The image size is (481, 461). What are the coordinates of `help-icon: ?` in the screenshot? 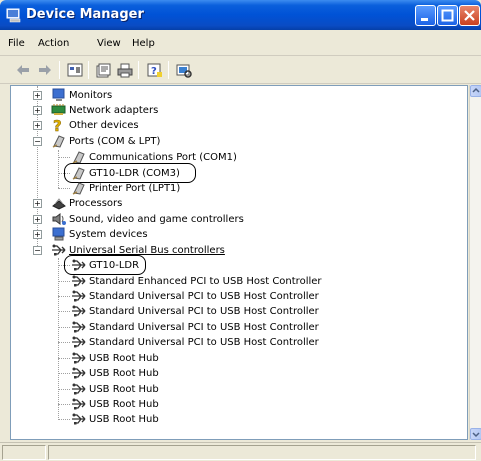 It's located at (154, 70).